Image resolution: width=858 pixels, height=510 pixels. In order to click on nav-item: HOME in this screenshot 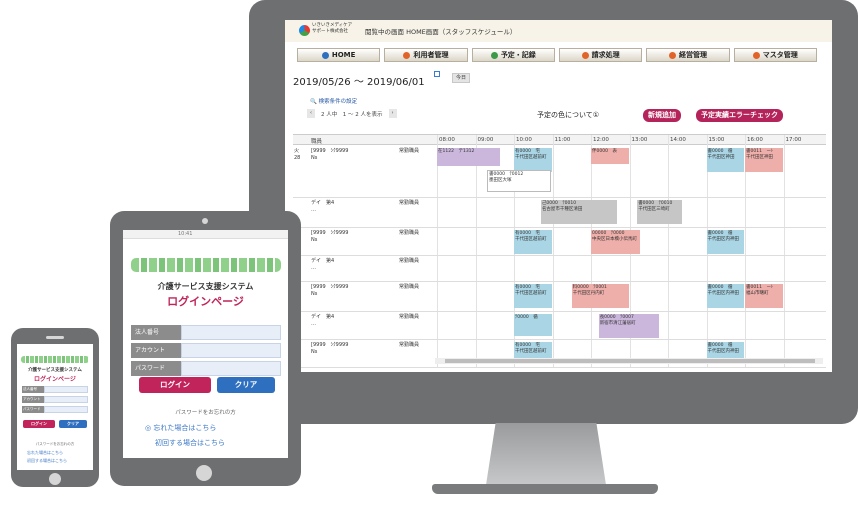, I will do `click(339, 55)`.